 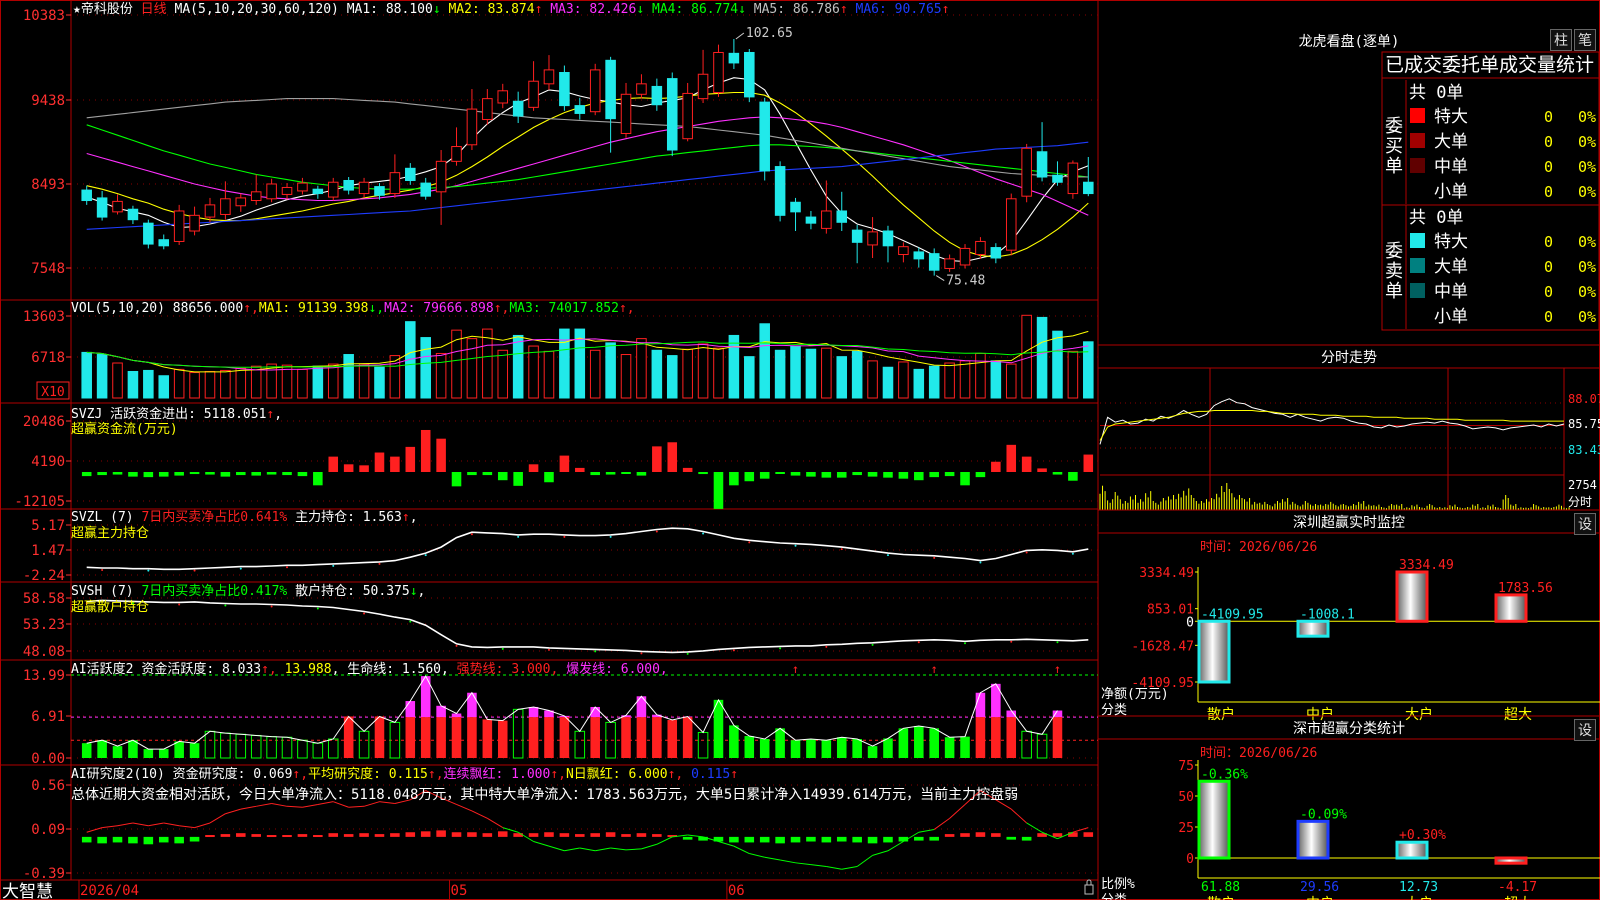 I want to click on chart-y-title: 比例%, so click(x=1118, y=884).